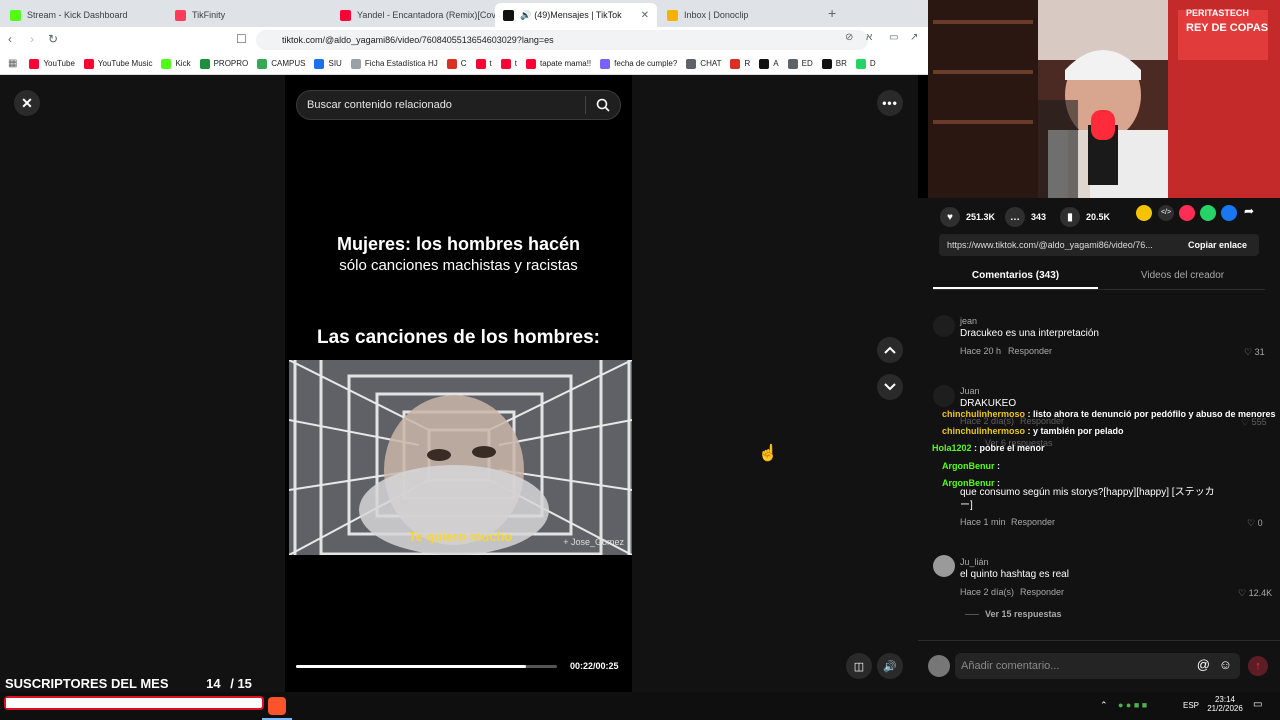 This screenshot has width=1280, height=720. Describe the element at coordinates (1254, 352) in the screenshot. I see `comment-like: ♡ 31` at that location.